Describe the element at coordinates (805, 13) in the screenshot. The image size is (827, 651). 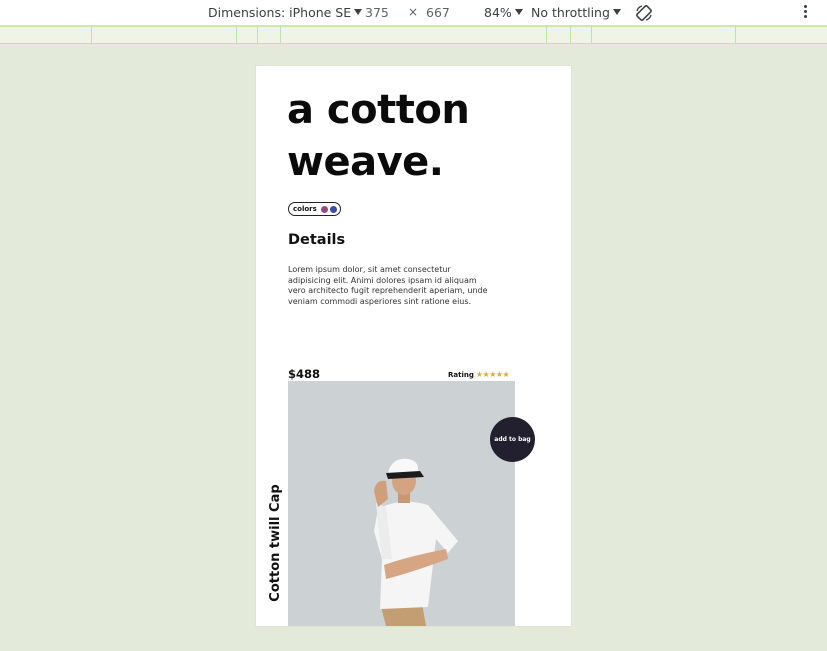
I see `more-vertical-icon` at that location.